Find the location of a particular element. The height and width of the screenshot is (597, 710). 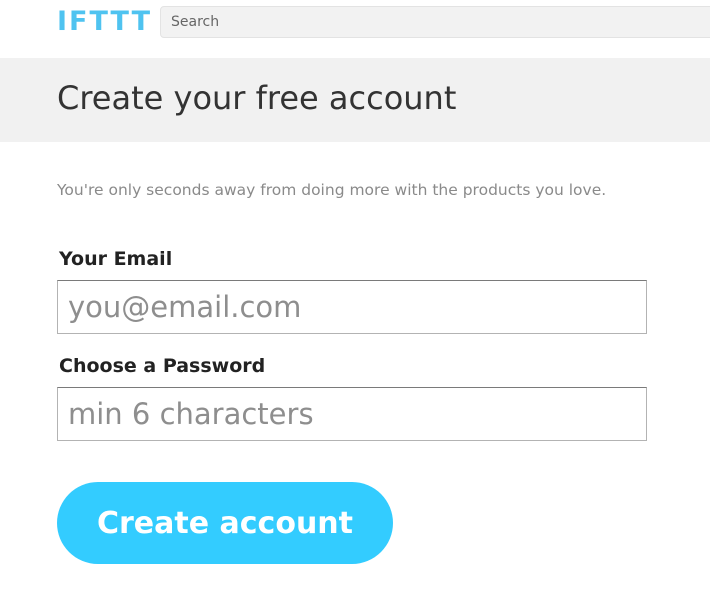

page-header: Create your free account is located at coordinates (355, 100).